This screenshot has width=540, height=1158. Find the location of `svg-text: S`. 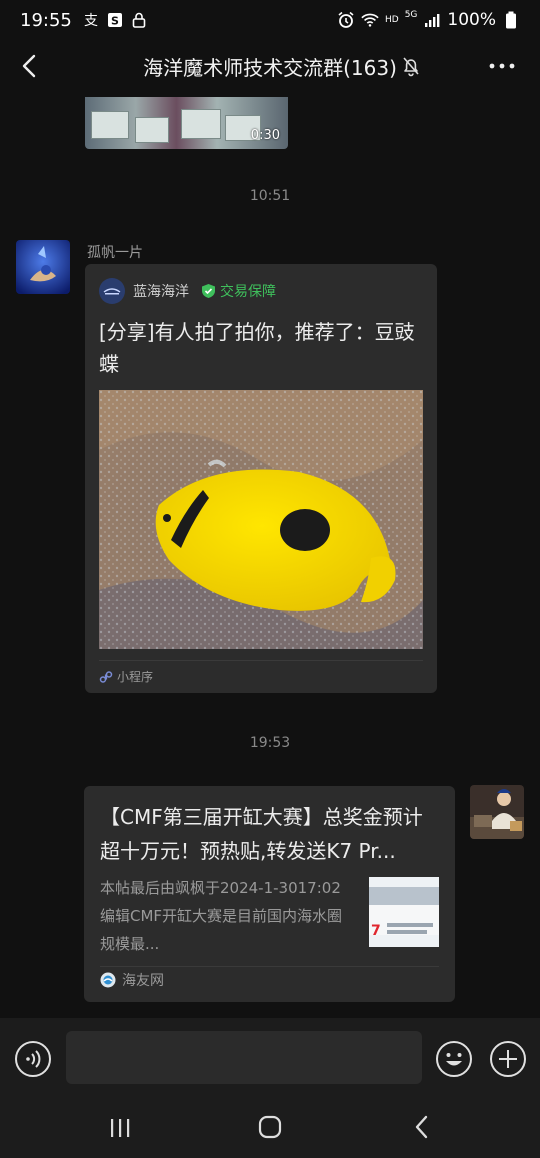

svg-text: S is located at coordinates (115, 21).